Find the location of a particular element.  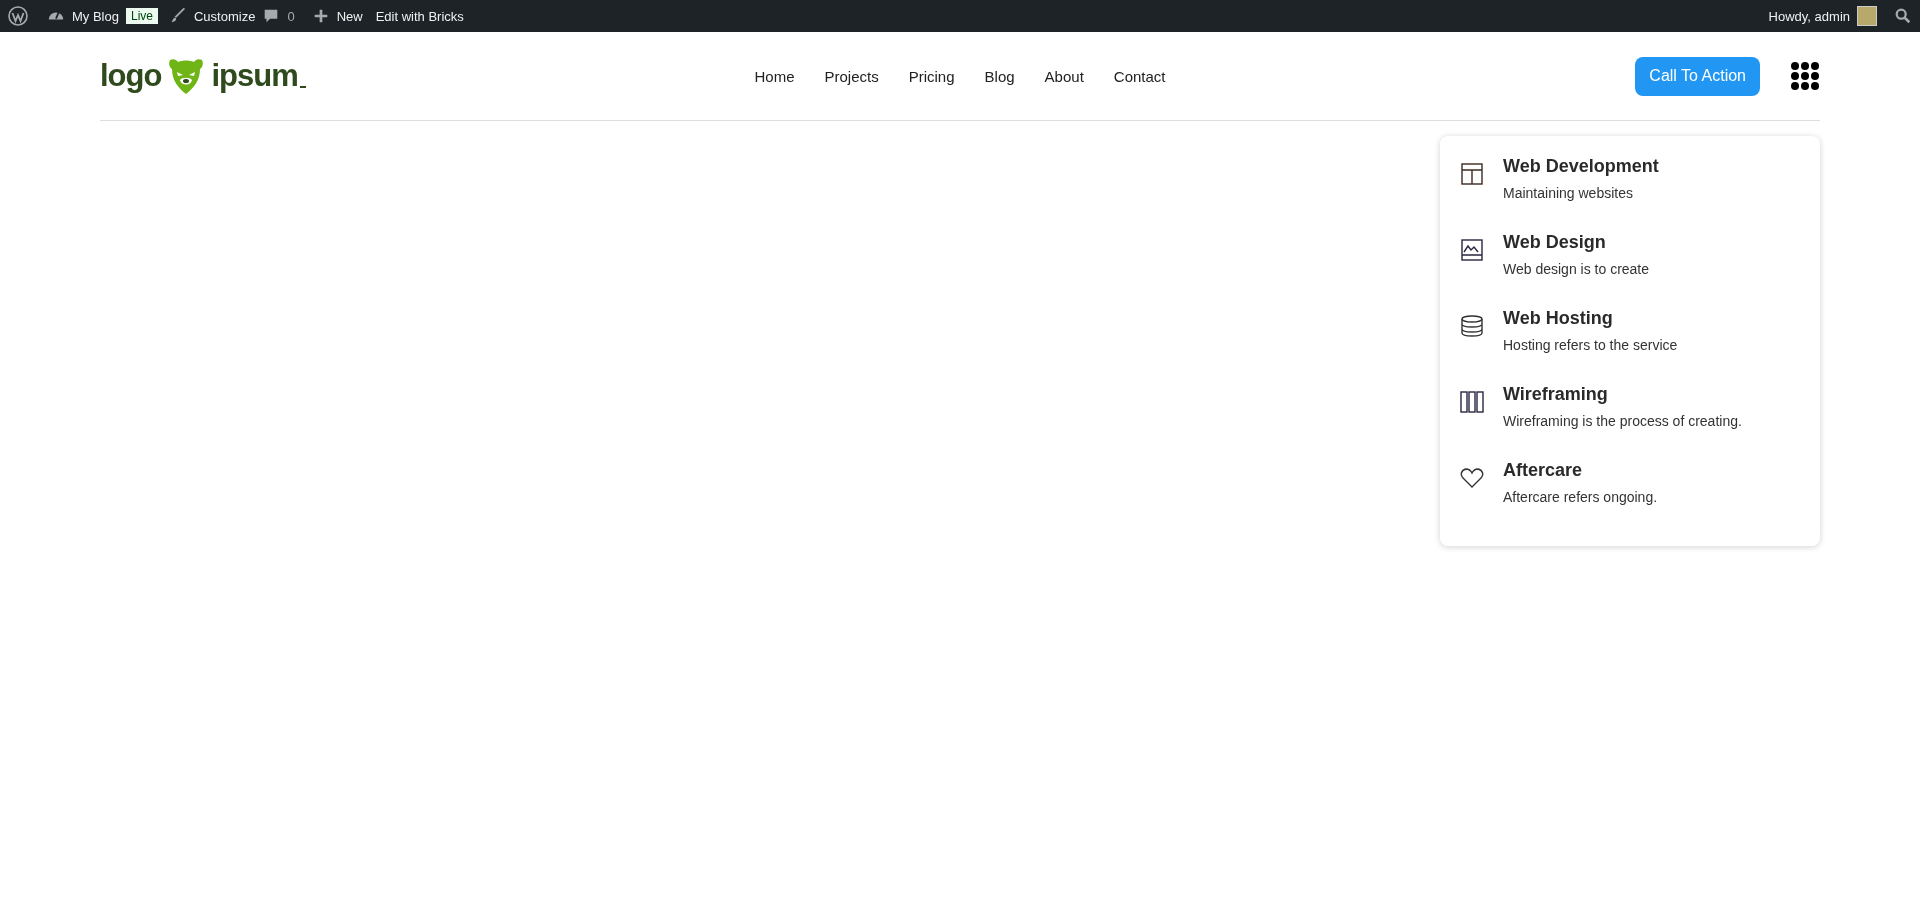

menu-item-description: Wireframing is the process of creating. is located at coordinates (1622, 421).